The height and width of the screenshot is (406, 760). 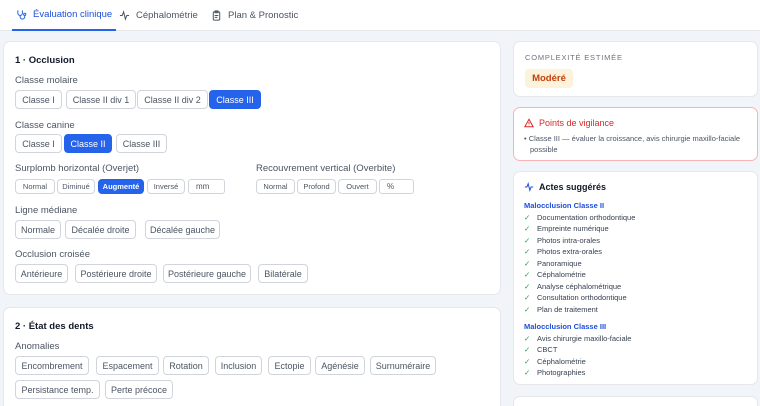 I want to click on anomalie-inclusion: Inclusion, so click(x=238, y=365).